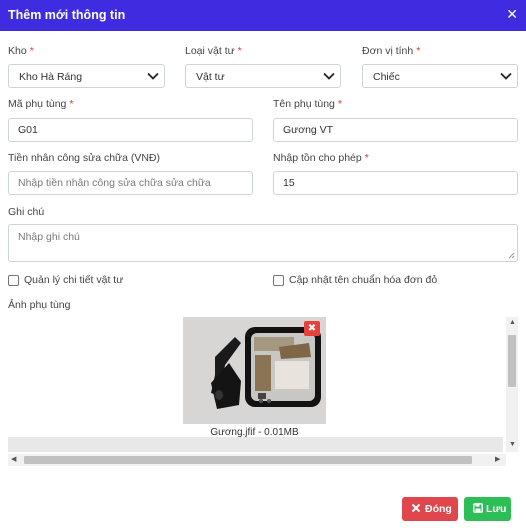 This screenshot has width=526, height=528. What do you see at coordinates (21, 51) in the screenshot?
I see `kho-label: Kho *` at bounding box center [21, 51].